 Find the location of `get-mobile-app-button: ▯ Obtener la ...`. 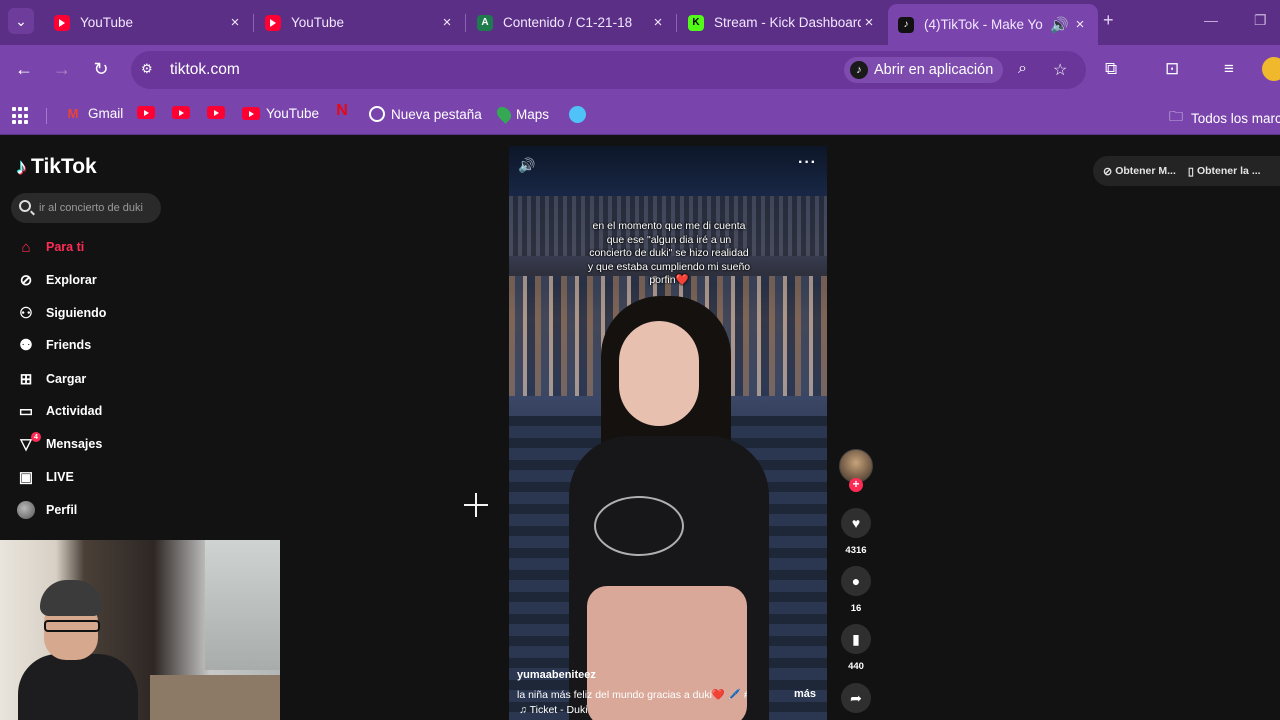

get-mobile-app-button: ▯ Obtener la ... is located at coordinates (1224, 171).